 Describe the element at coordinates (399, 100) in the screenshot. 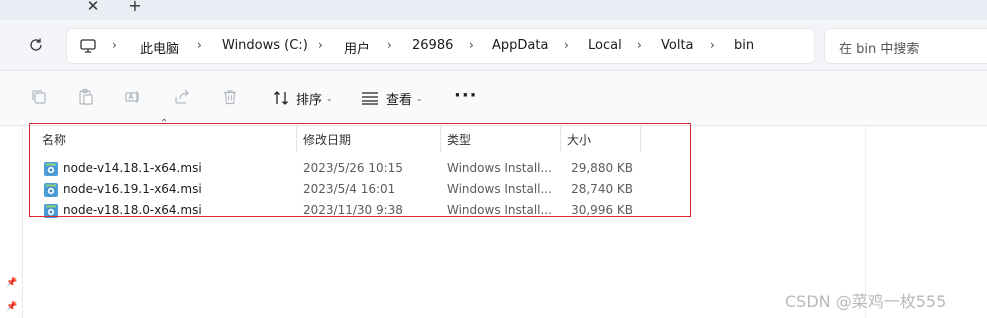

I see `view-label: 查看` at that location.